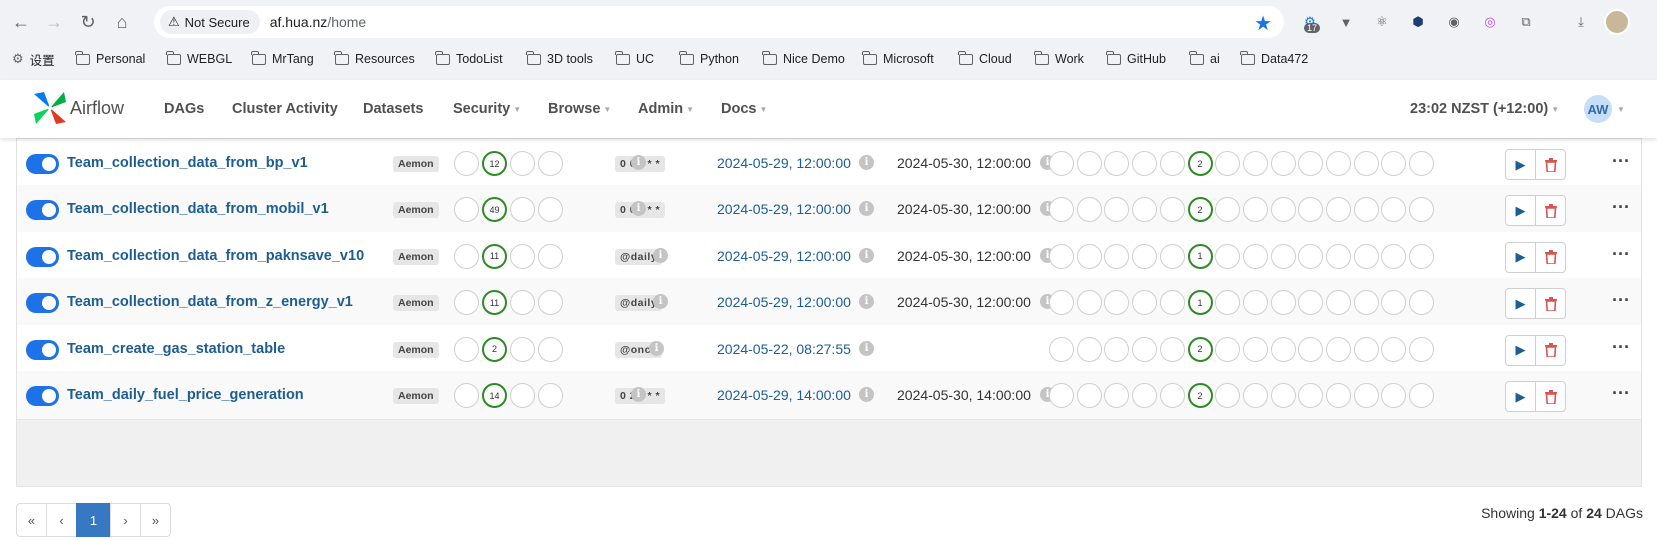  Describe the element at coordinates (210, 22) in the screenshot. I see `security-chip: ⚠ Not Secure` at that location.